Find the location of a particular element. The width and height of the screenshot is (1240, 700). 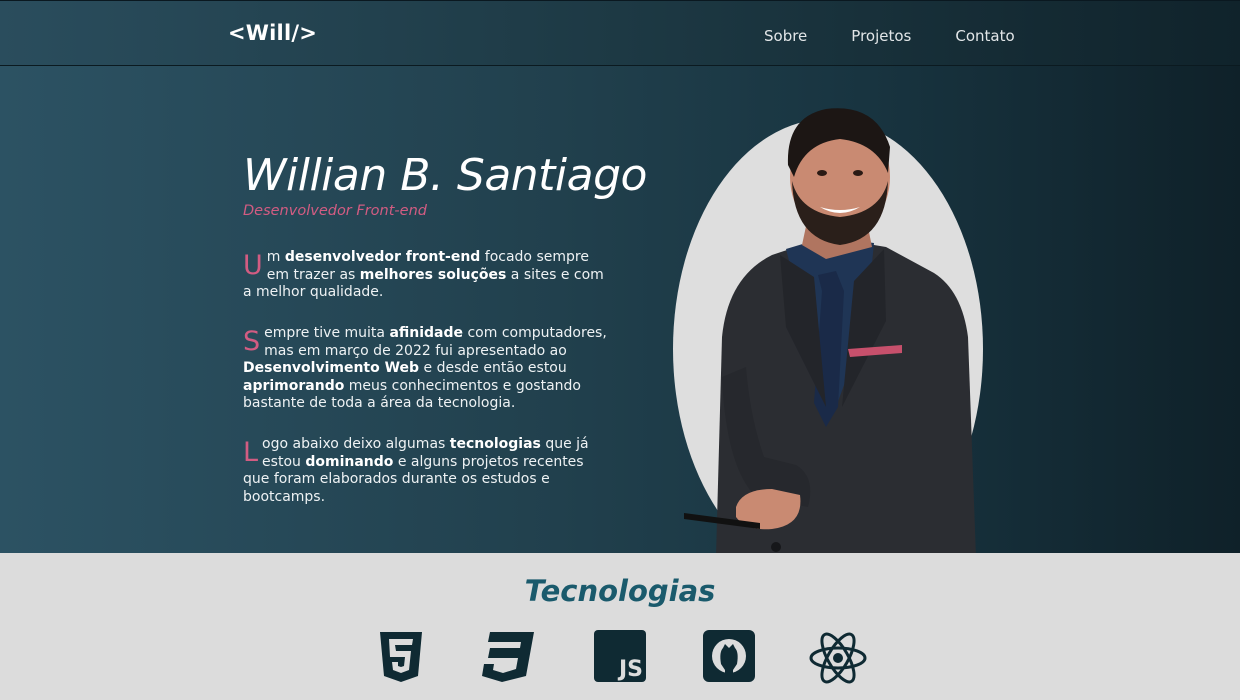

paragraph-highlight: dominando is located at coordinates (349, 461).